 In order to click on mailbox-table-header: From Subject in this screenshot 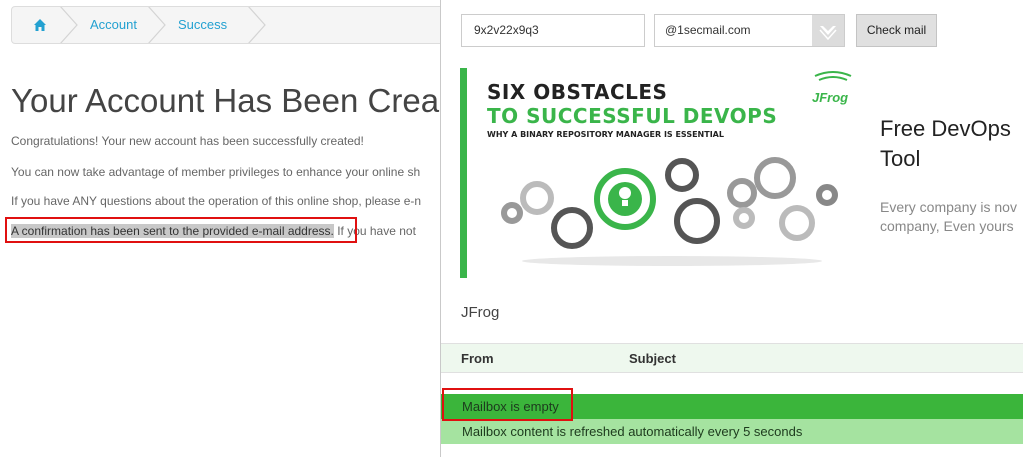, I will do `click(732, 358)`.